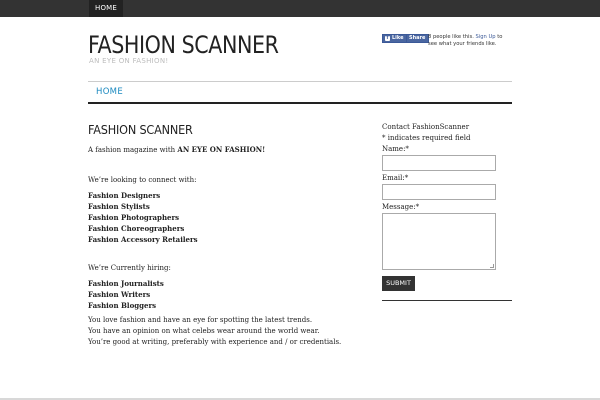 The width and height of the screenshot is (600, 400). Describe the element at coordinates (106, 8) in the screenshot. I see `top-home-link: HOME` at that location.